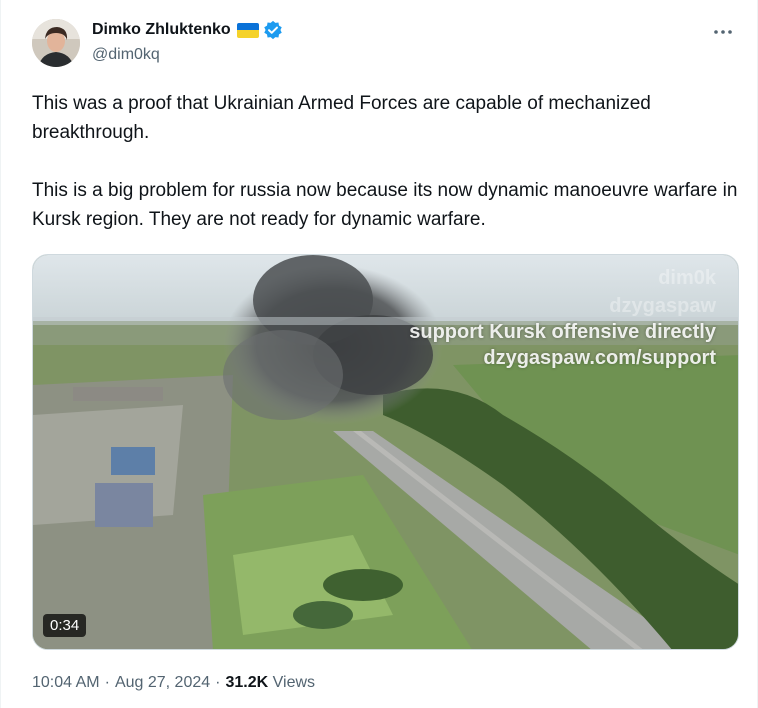  What do you see at coordinates (599, 358) in the screenshot?
I see `video-overlay-url: dzygaspaw.com/support` at bounding box center [599, 358].